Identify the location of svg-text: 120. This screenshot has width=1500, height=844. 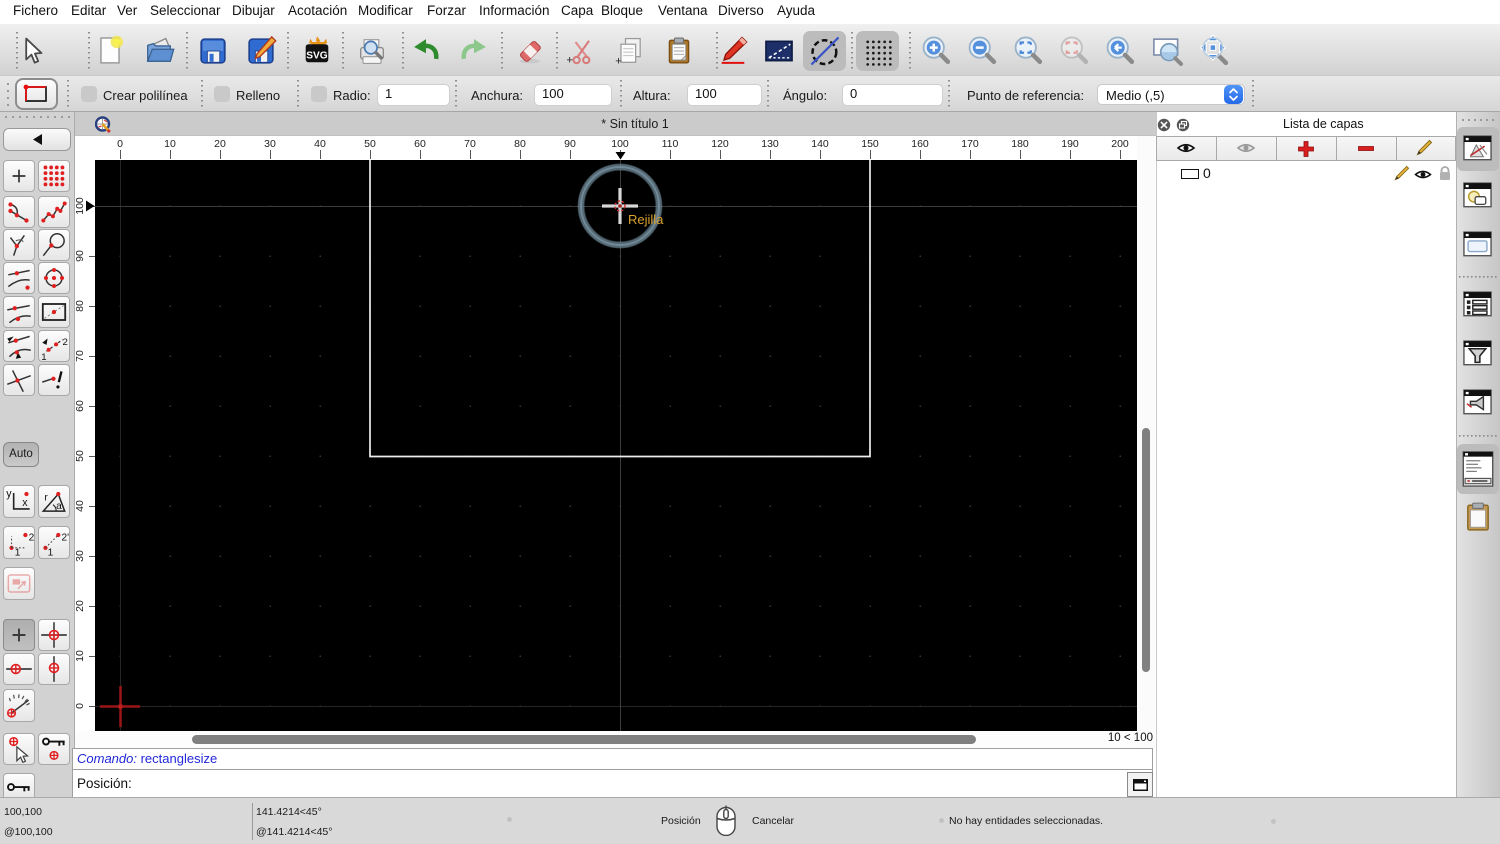
(720, 144).